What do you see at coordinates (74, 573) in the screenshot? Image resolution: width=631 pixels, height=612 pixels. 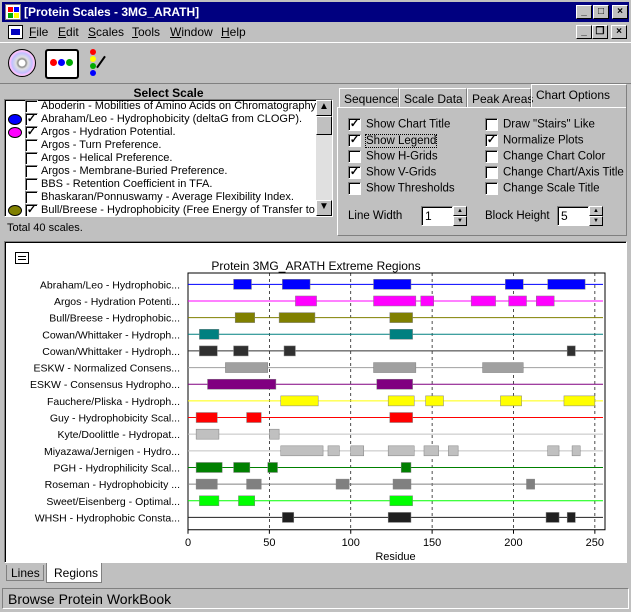 I see `tab-regions: Regions` at bounding box center [74, 573].